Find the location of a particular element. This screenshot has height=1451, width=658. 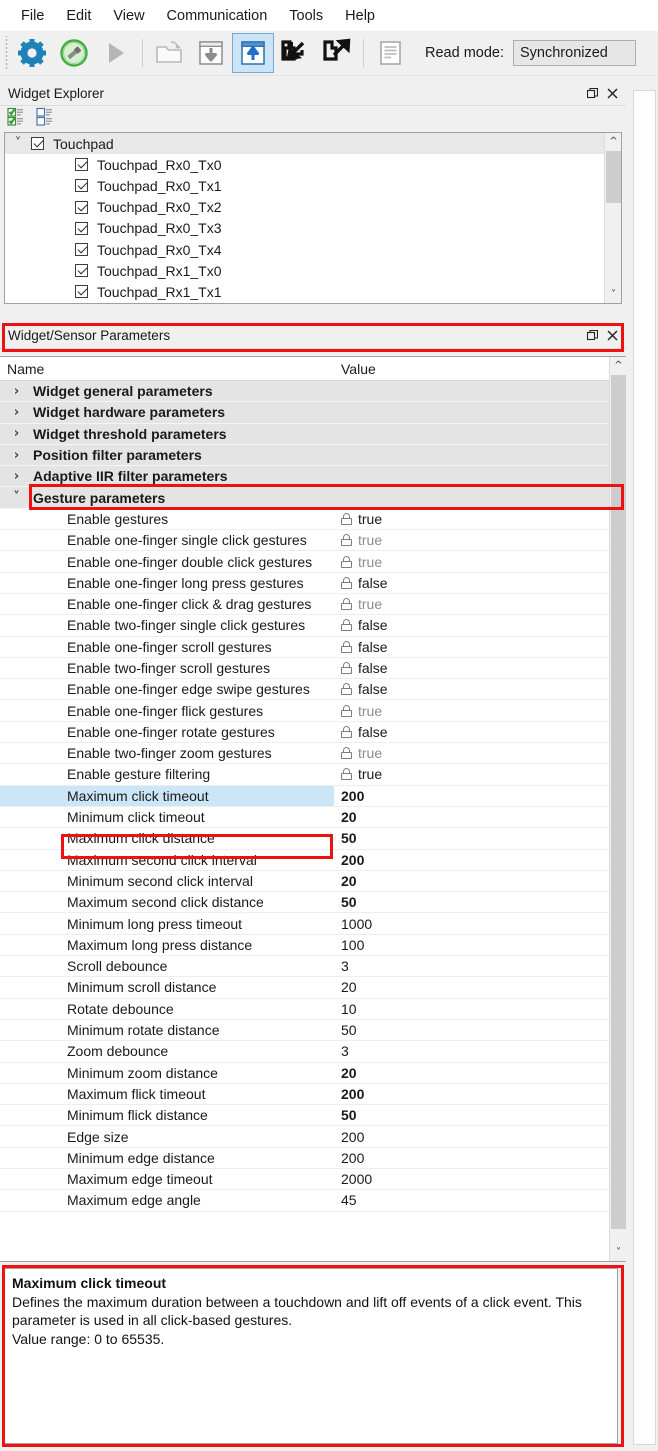

parameter-group-row: › Widget general parameters is located at coordinates (304, 392).